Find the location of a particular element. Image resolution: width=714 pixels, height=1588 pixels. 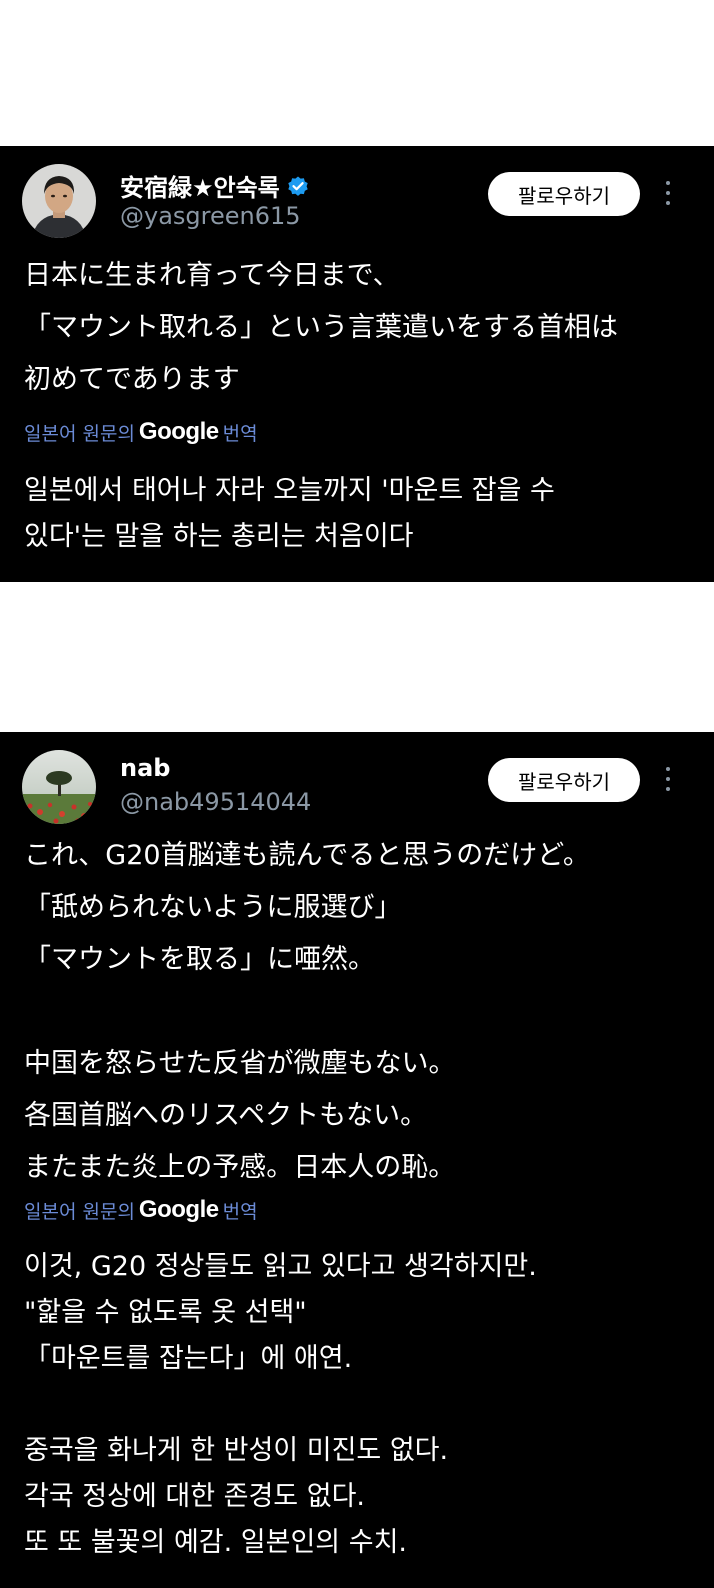

verified-badge-icon is located at coordinates (298, 186).